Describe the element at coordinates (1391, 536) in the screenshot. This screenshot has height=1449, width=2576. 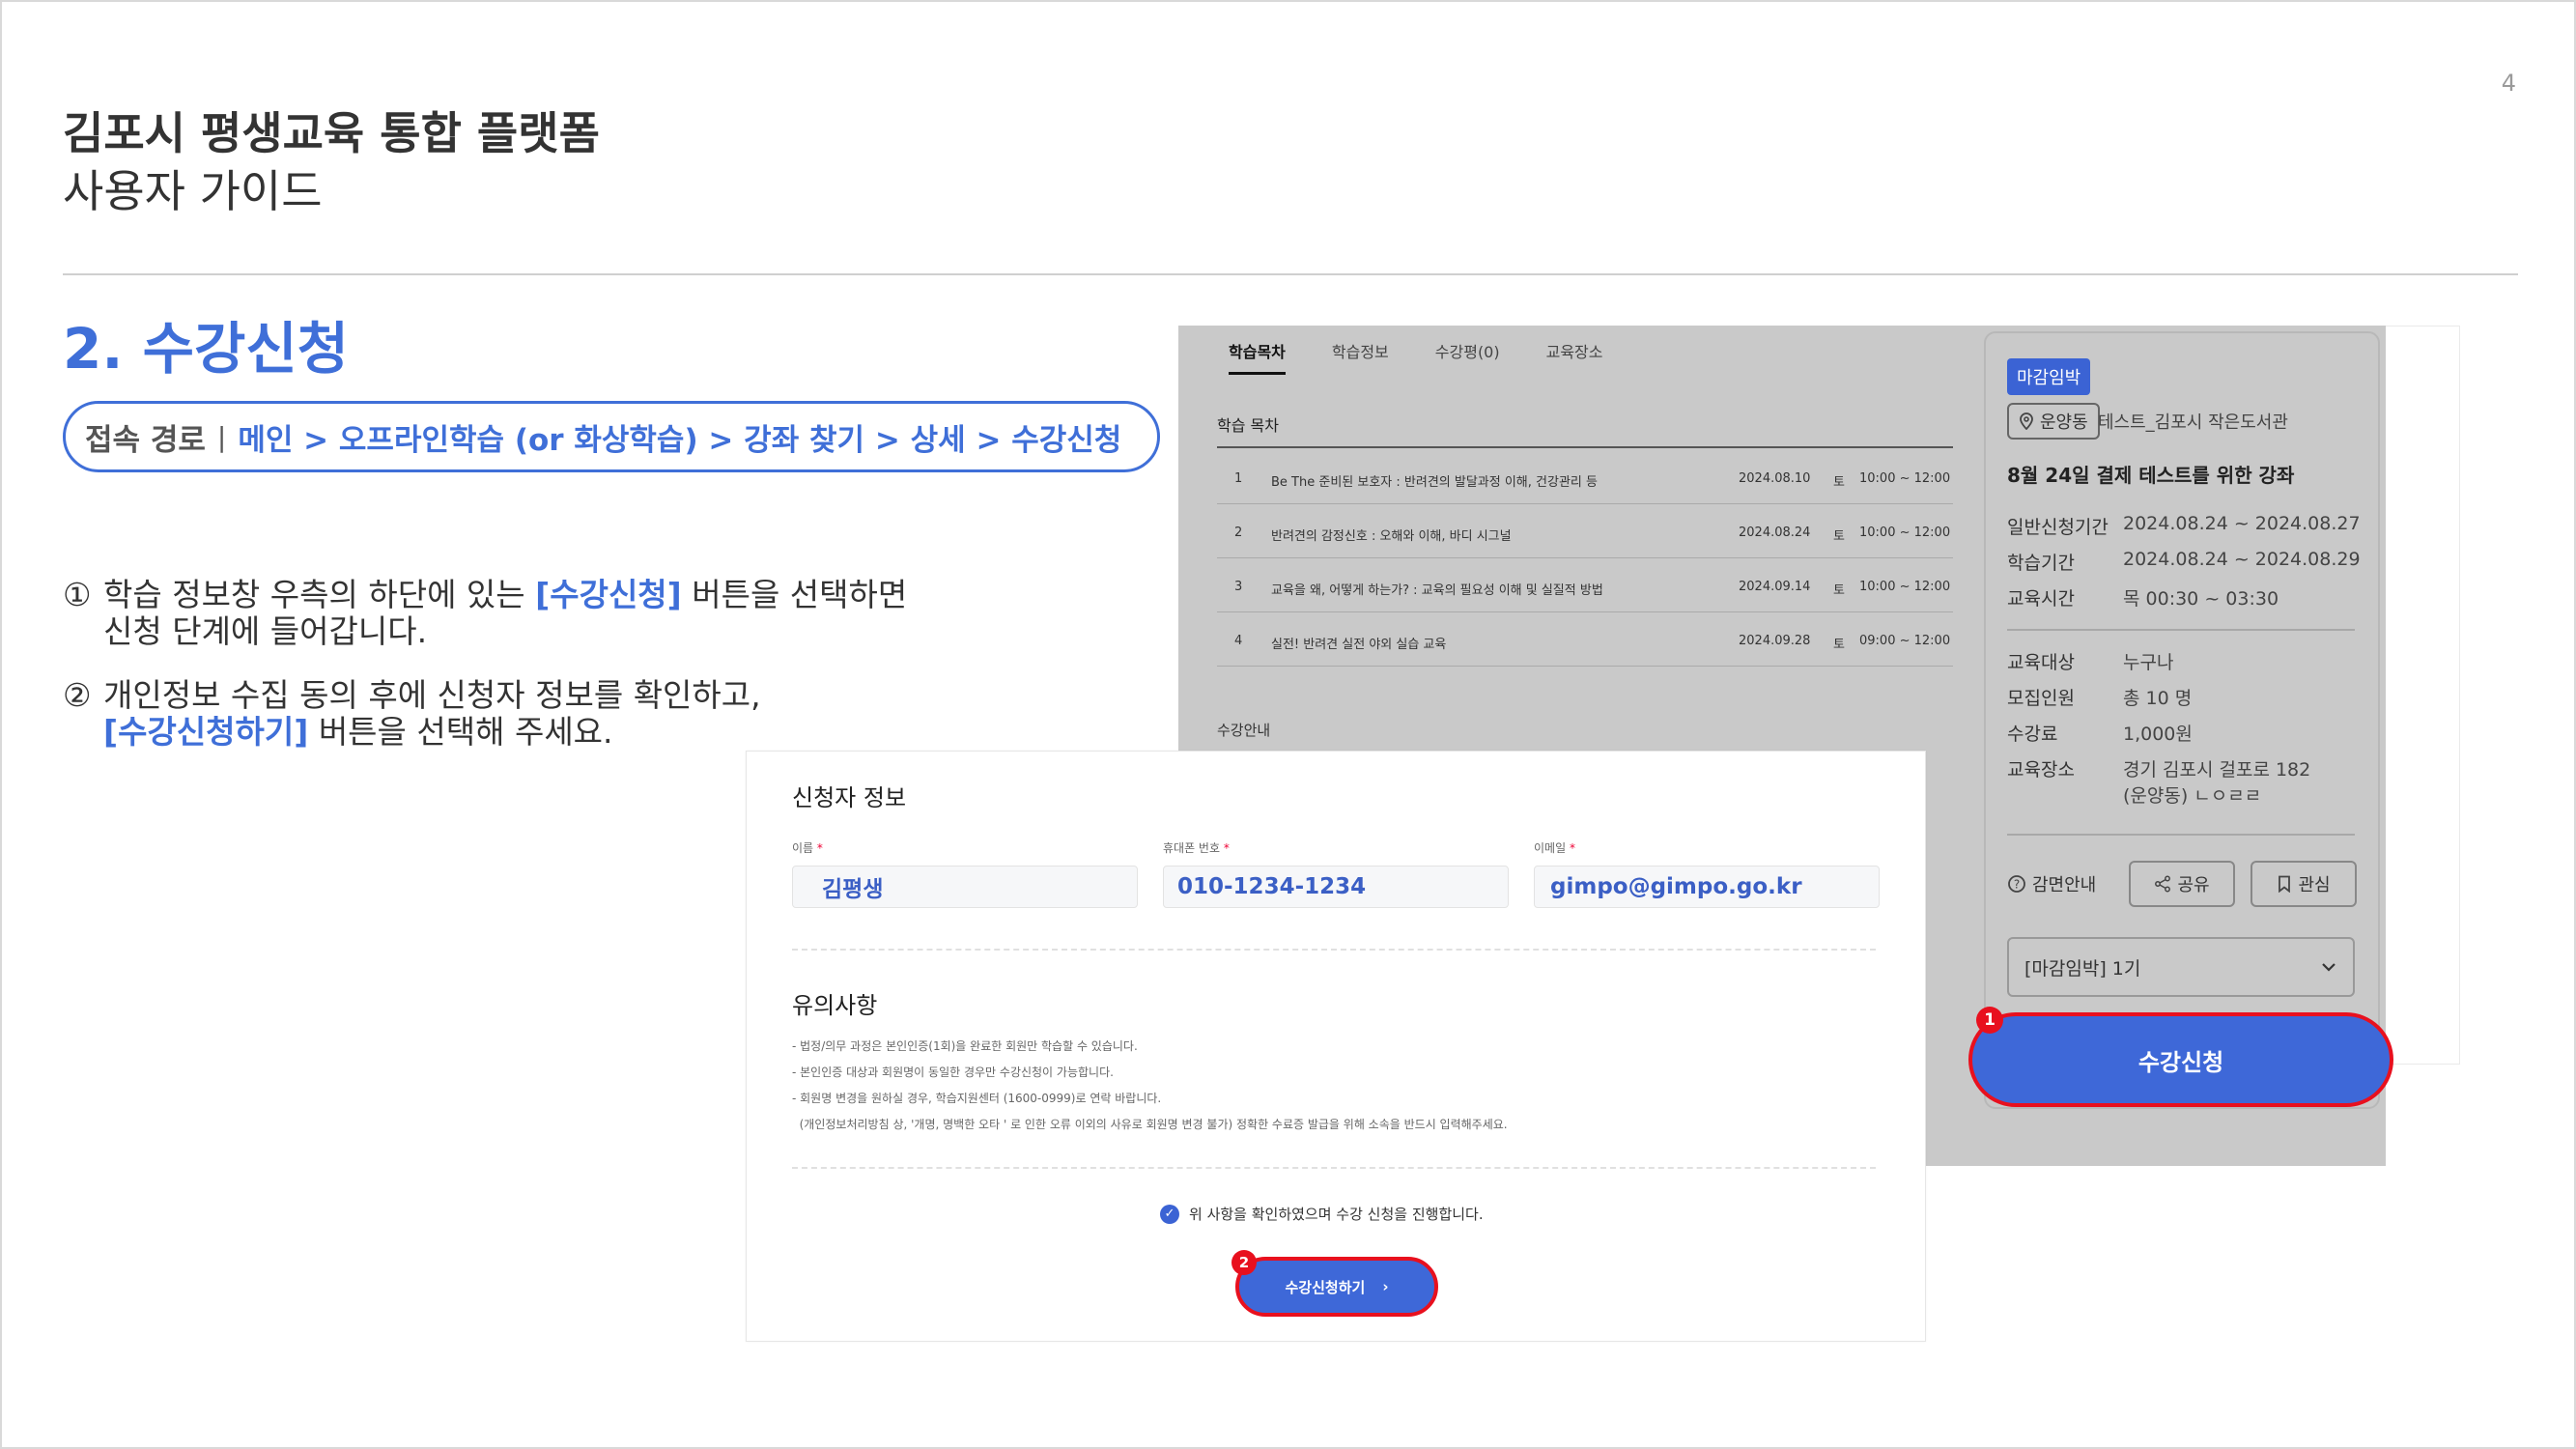
I see `row-title: 반려견의 감정신호 : 오해와 이해, 바디 시그널` at that location.